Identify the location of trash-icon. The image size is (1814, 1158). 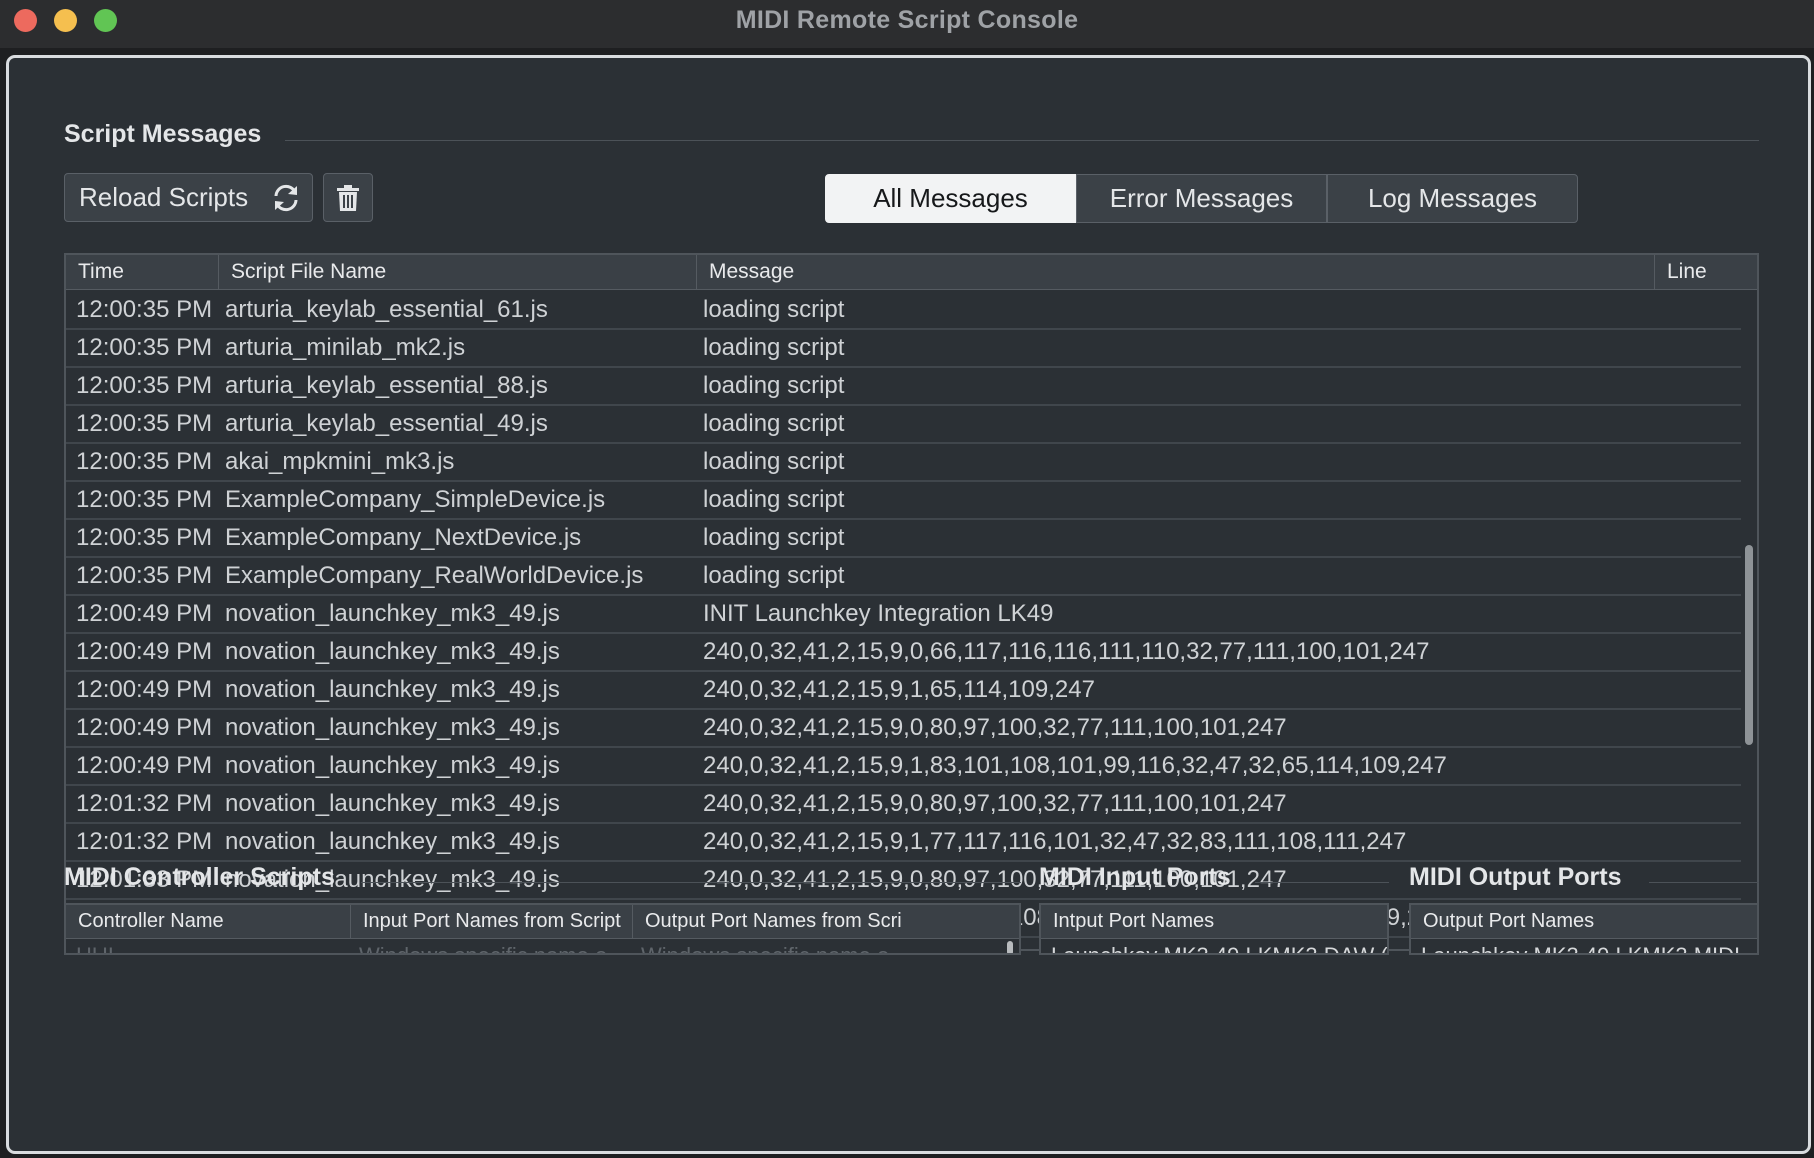
(348, 197).